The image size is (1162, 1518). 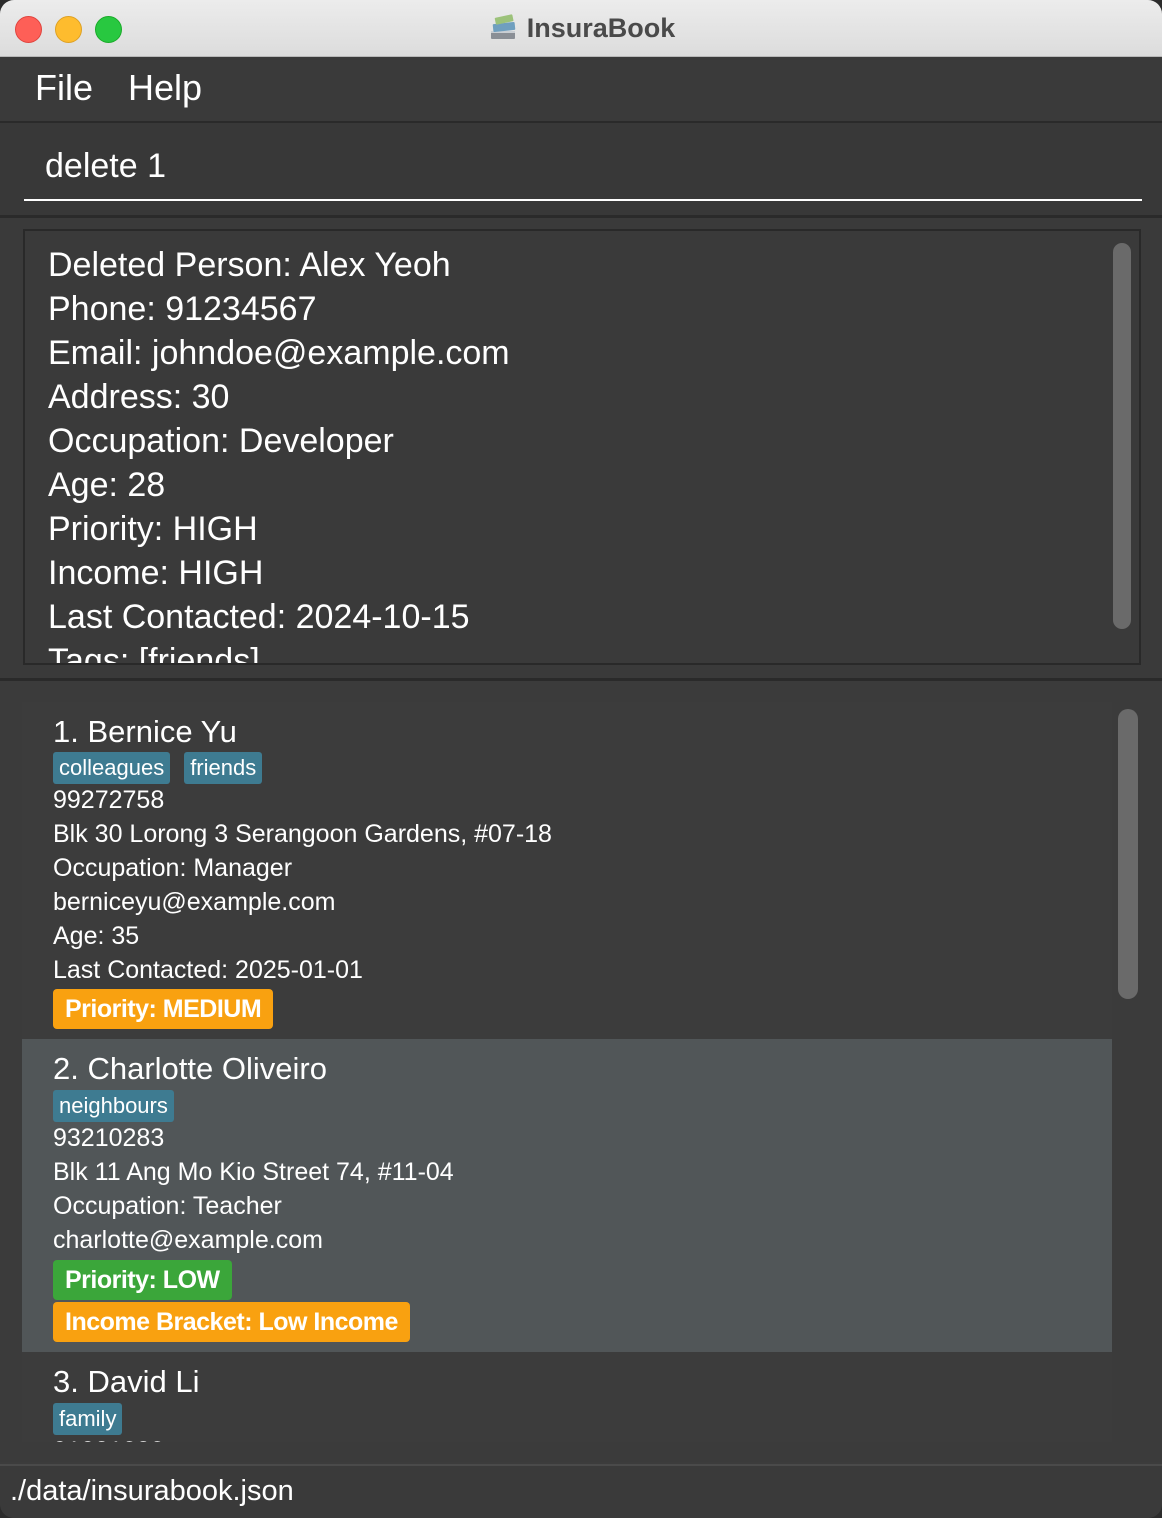 What do you see at coordinates (259, 617) in the screenshot?
I see `result-line: Last Contacted: 2024-10-15` at bounding box center [259, 617].